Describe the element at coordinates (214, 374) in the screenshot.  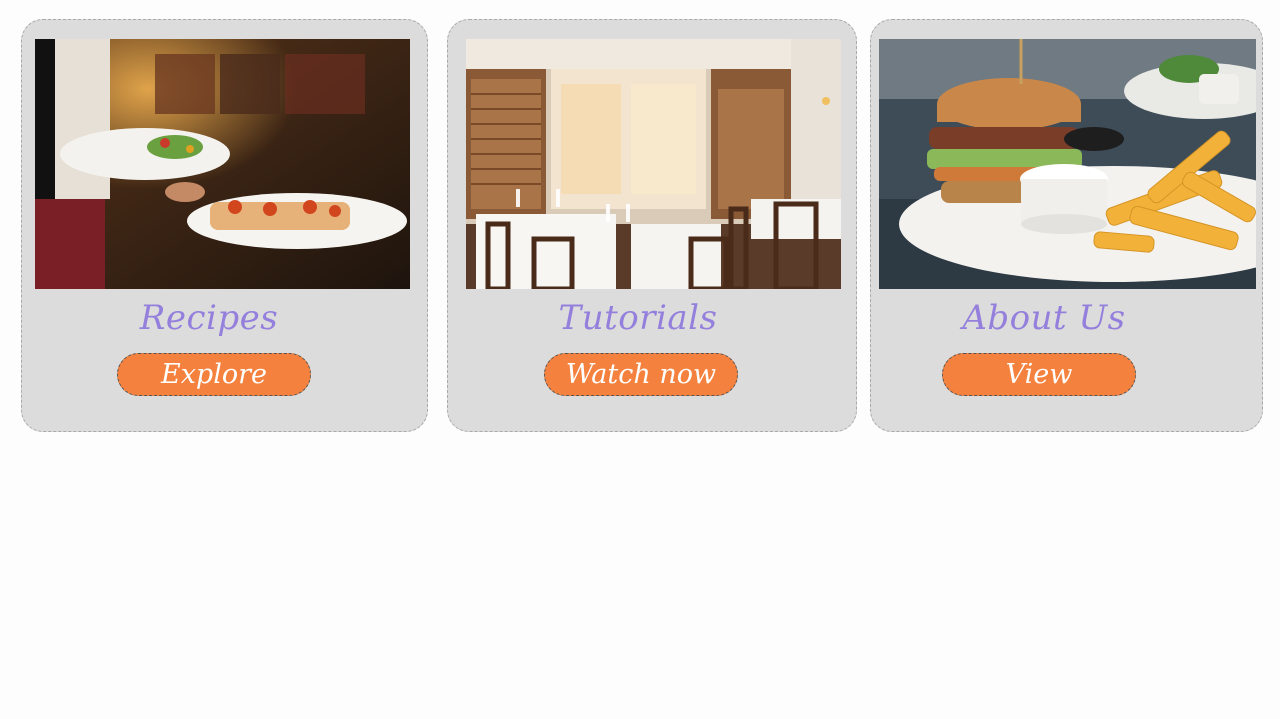
I see `explore-button: Explore` at that location.